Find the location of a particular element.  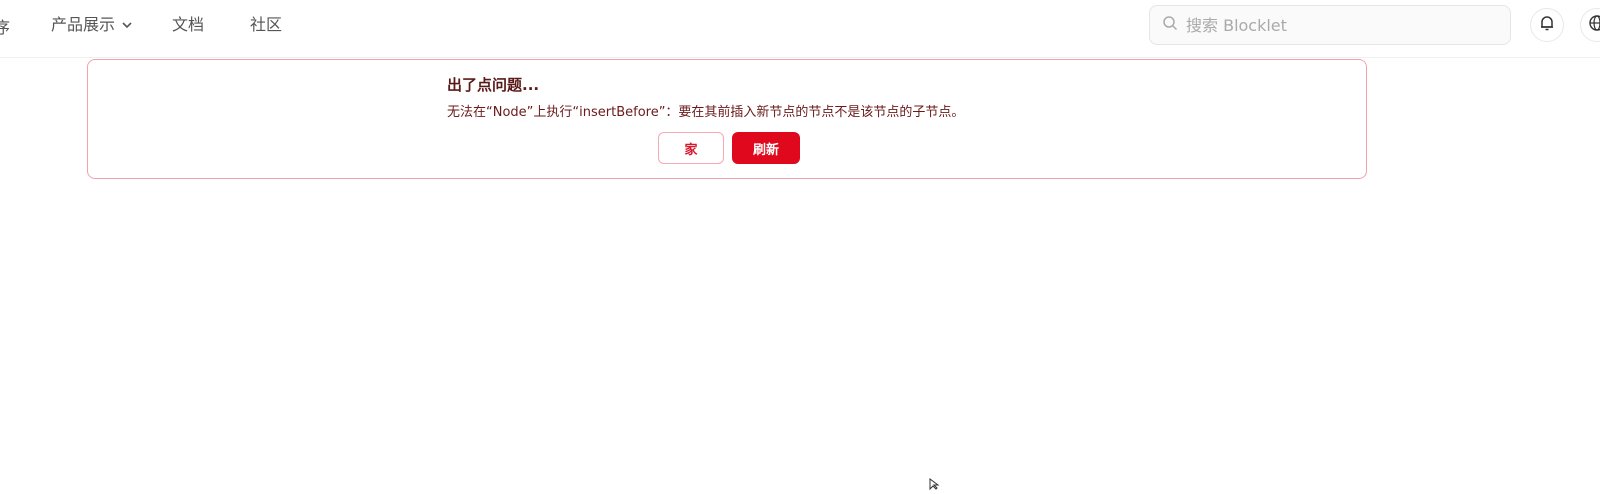

nav-item-products-label: 产品展示 is located at coordinates (83, 24).